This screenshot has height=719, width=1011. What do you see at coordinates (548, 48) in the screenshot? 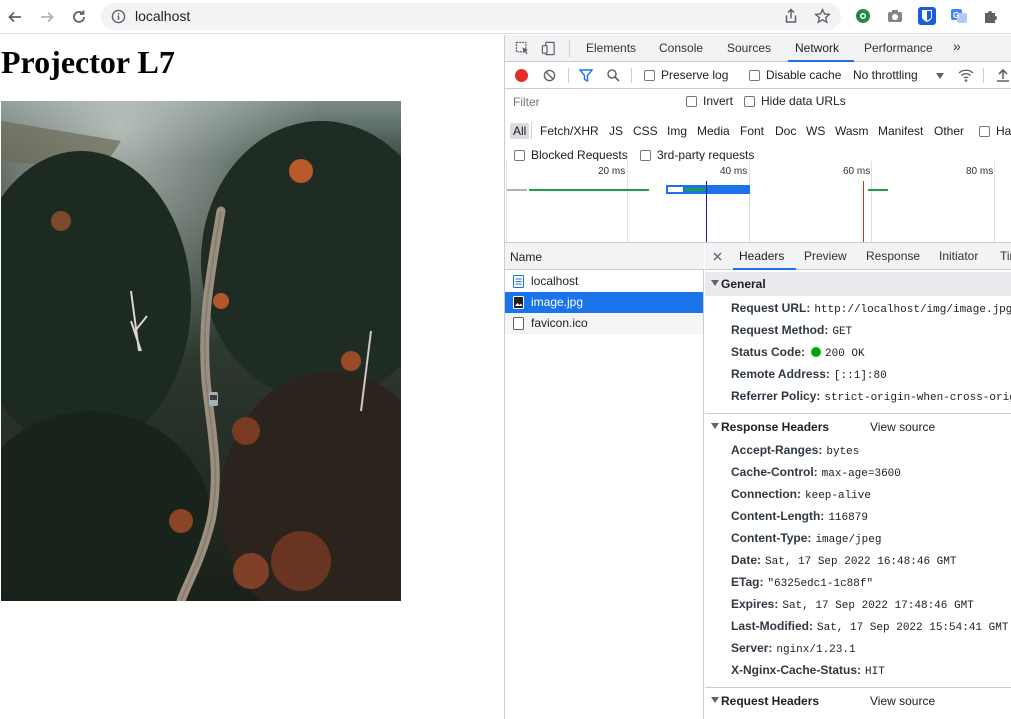
I see `device-toolbar-icon` at bounding box center [548, 48].